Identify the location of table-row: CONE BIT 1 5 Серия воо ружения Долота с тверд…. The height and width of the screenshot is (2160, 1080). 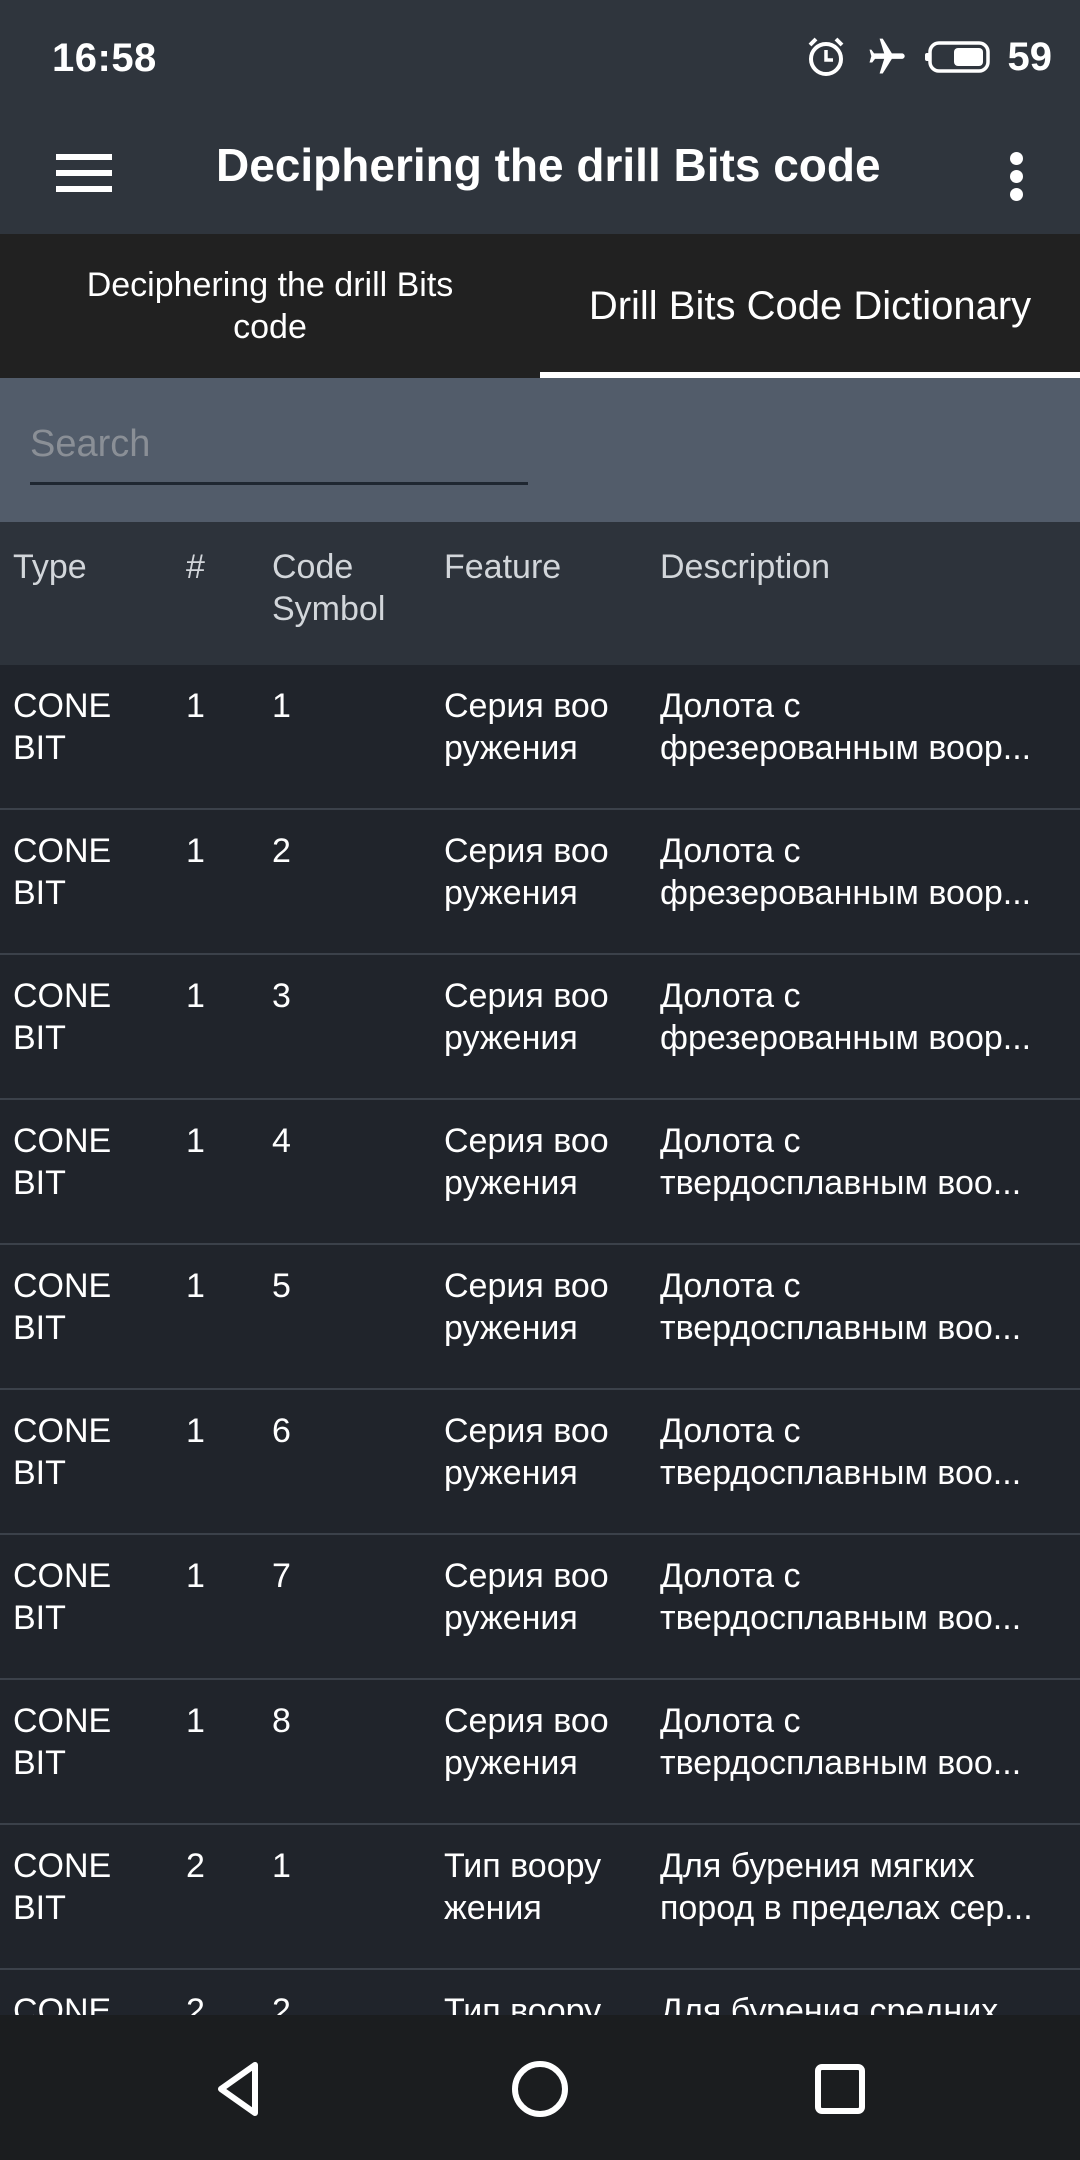
(540, 1317).